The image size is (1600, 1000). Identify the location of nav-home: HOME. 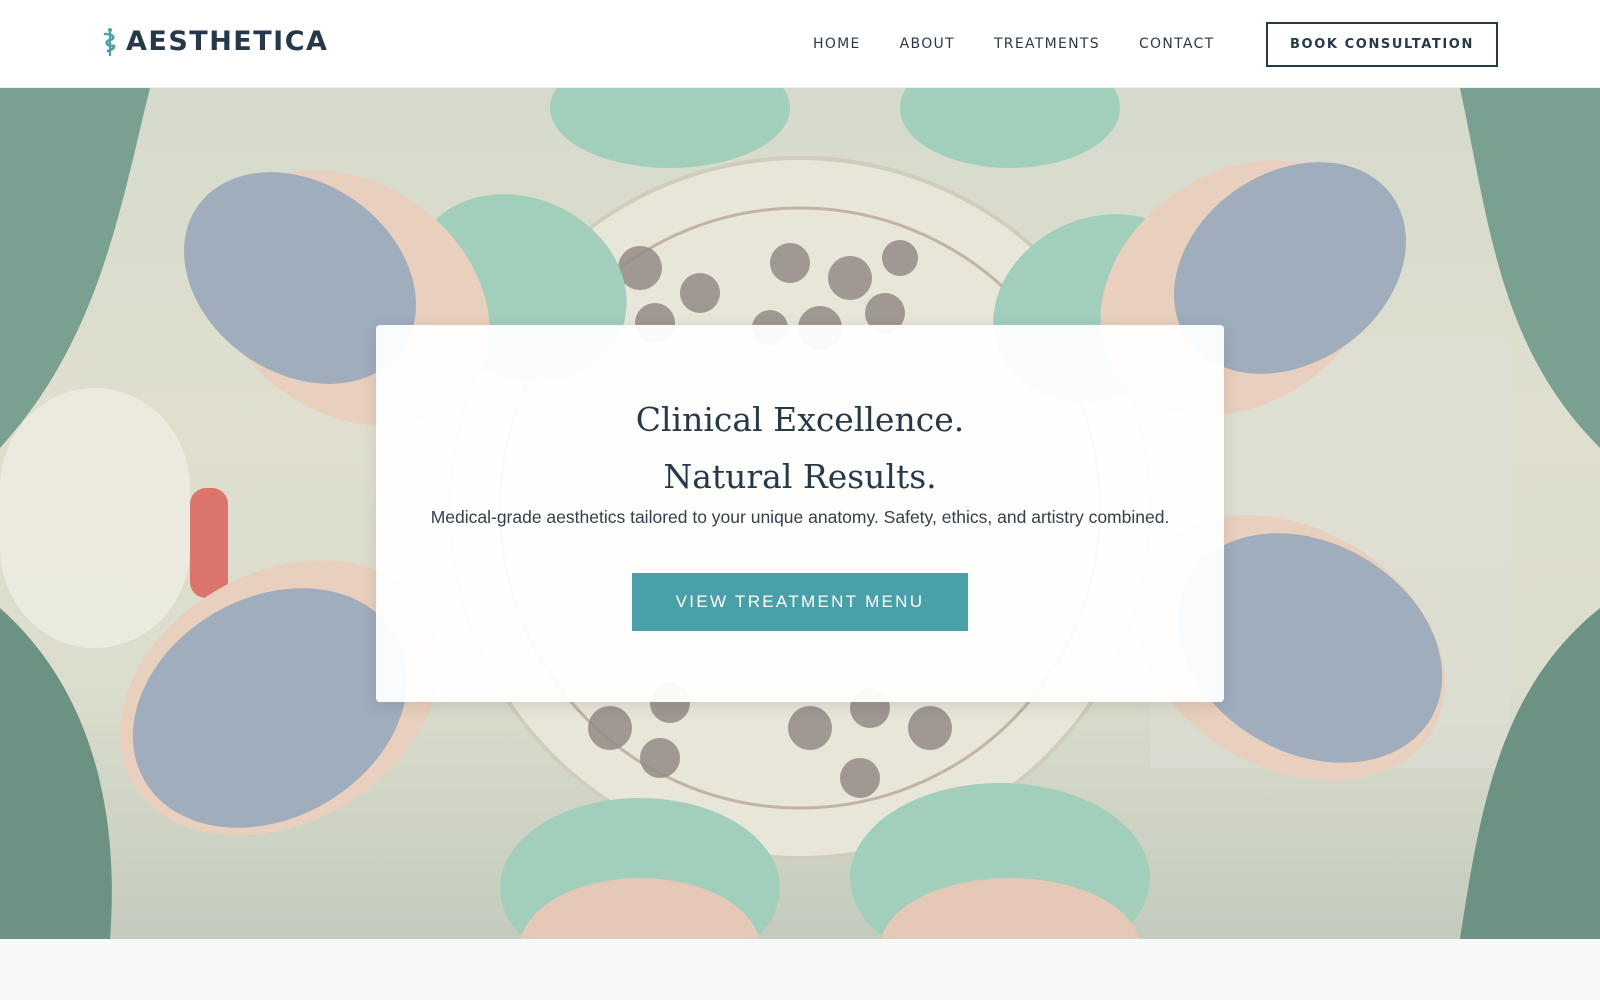
(837, 44).